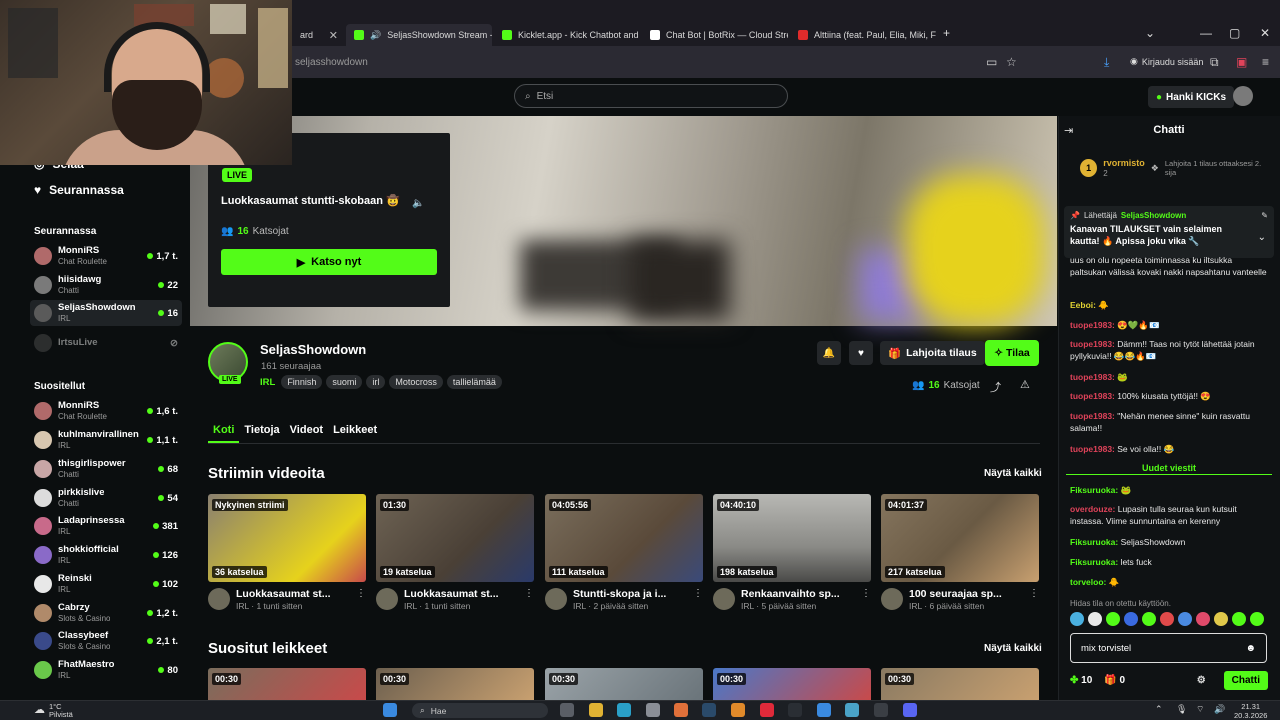 This screenshot has width=1280, height=720. I want to click on video-thumbnail: Nykyinen striimi 36 katselua, so click(287, 538).